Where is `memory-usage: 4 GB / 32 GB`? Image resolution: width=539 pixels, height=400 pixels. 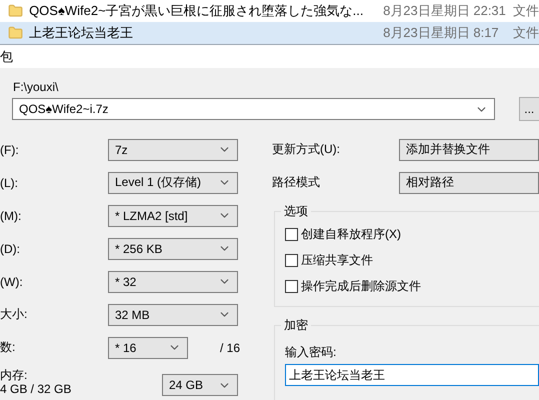
memory-usage: 4 GB / 32 GB is located at coordinates (36, 389).